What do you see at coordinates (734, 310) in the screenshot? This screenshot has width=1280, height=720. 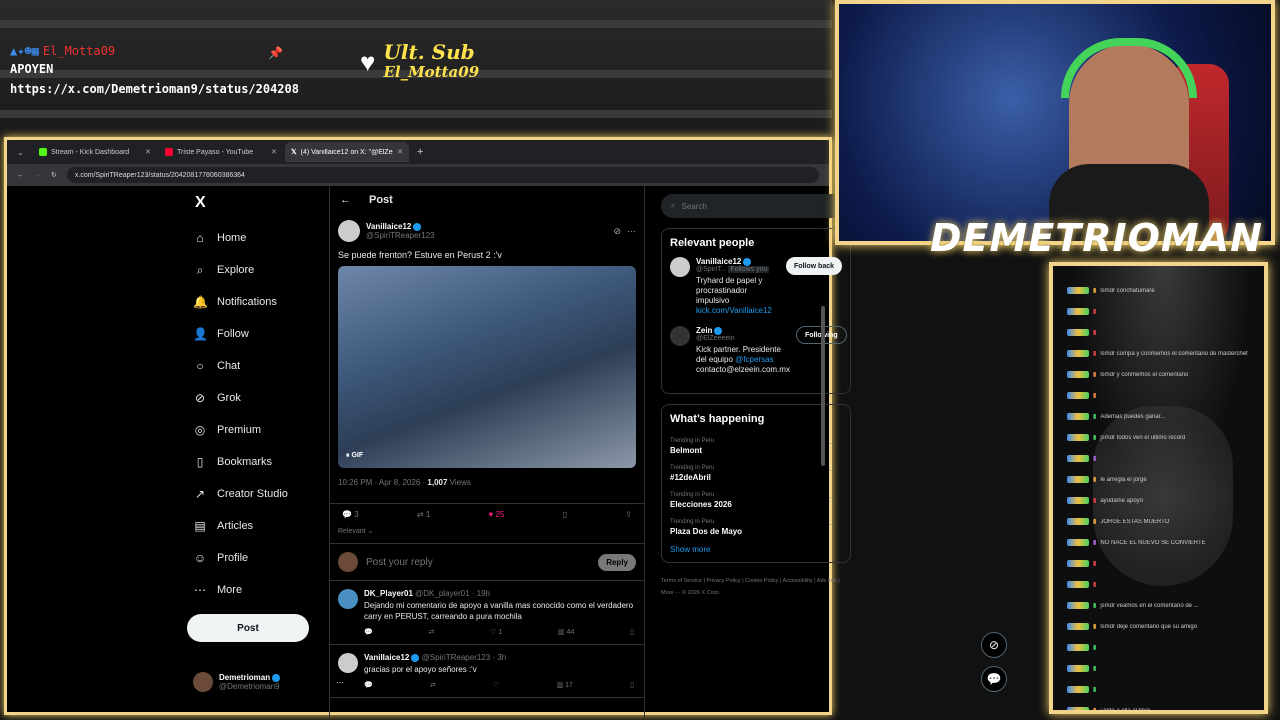 I see `bio-link: kick.com/Vanillaice12` at bounding box center [734, 310].